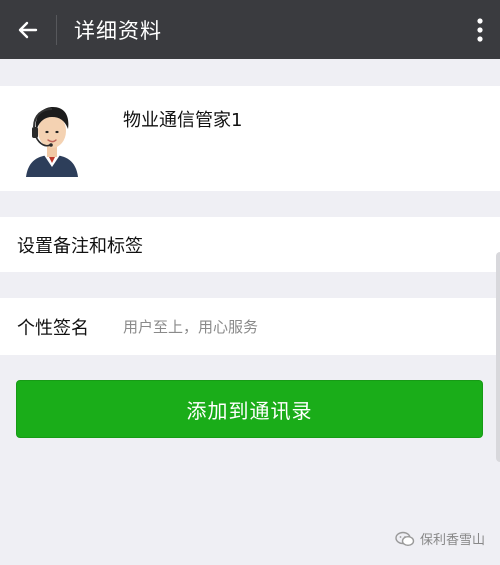  I want to click on more-vertical-icon, so click(480, 29).